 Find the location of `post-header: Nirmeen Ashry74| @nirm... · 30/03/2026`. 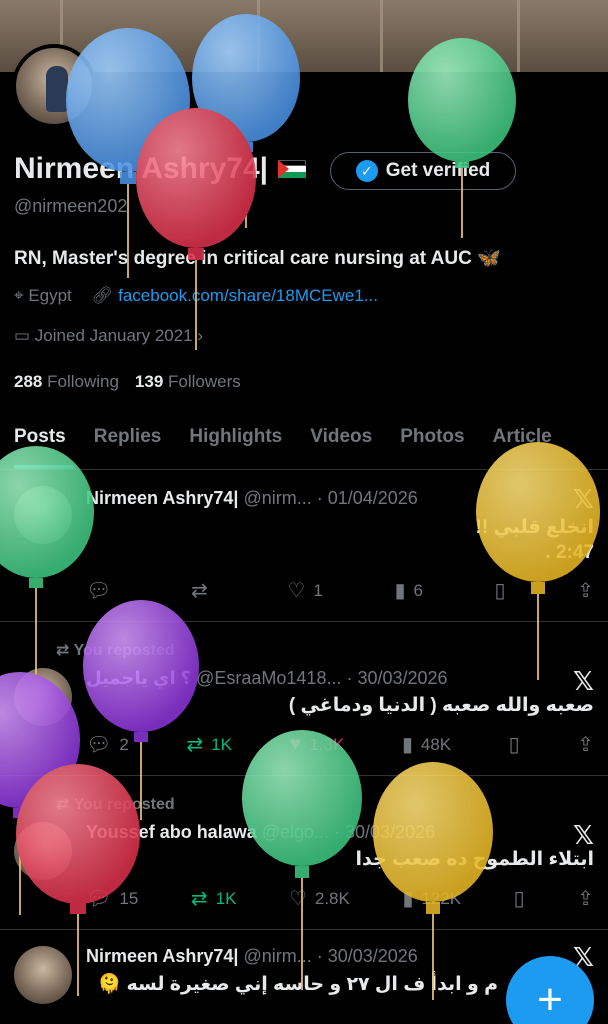

post-header: Nirmeen Ashry74| @nirm... · 30/03/2026 is located at coordinates (252, 956).